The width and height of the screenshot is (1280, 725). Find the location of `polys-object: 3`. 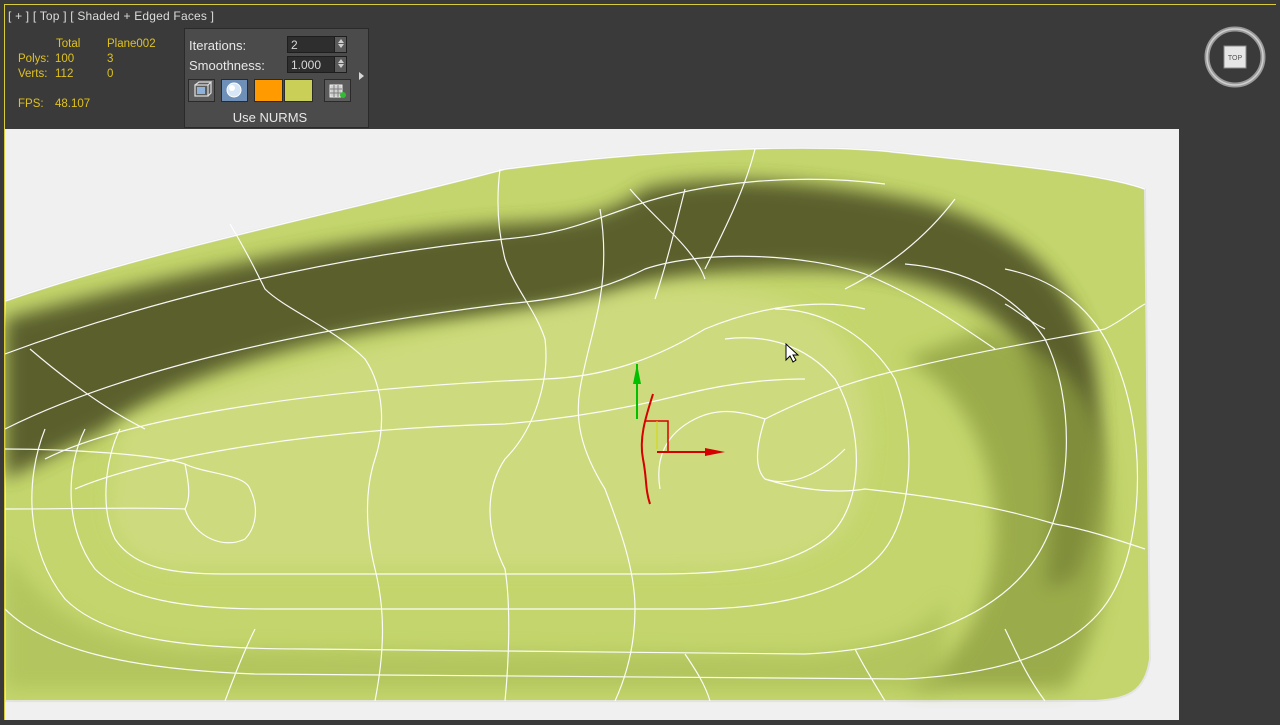

polys-object: 3 is located at coordinates (110, 59).